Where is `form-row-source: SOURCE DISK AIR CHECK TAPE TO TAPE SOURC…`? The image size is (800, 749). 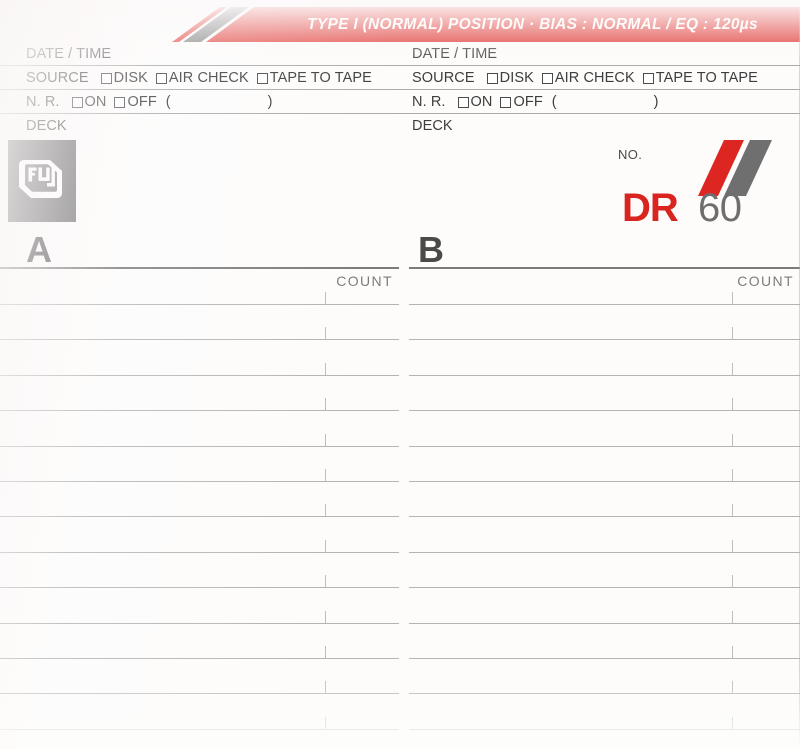 form-row-source: SOURCE DISK AIR CHECK TAPE TO TAPE SOURC… is located at coordinates (400, 78).